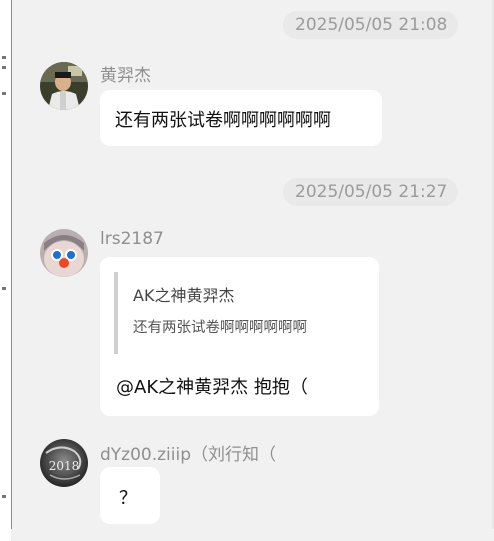  I want to click on message-timestamp: 2025/05/05 21:27, so click(370, 192).